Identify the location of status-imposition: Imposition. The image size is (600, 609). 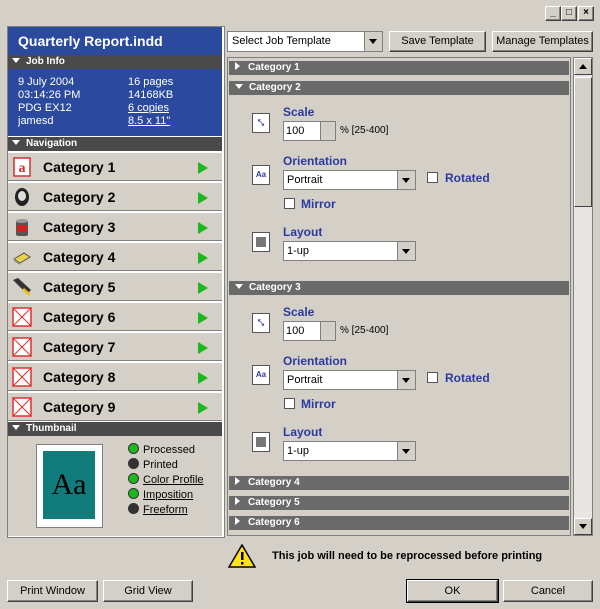
(160, 495).